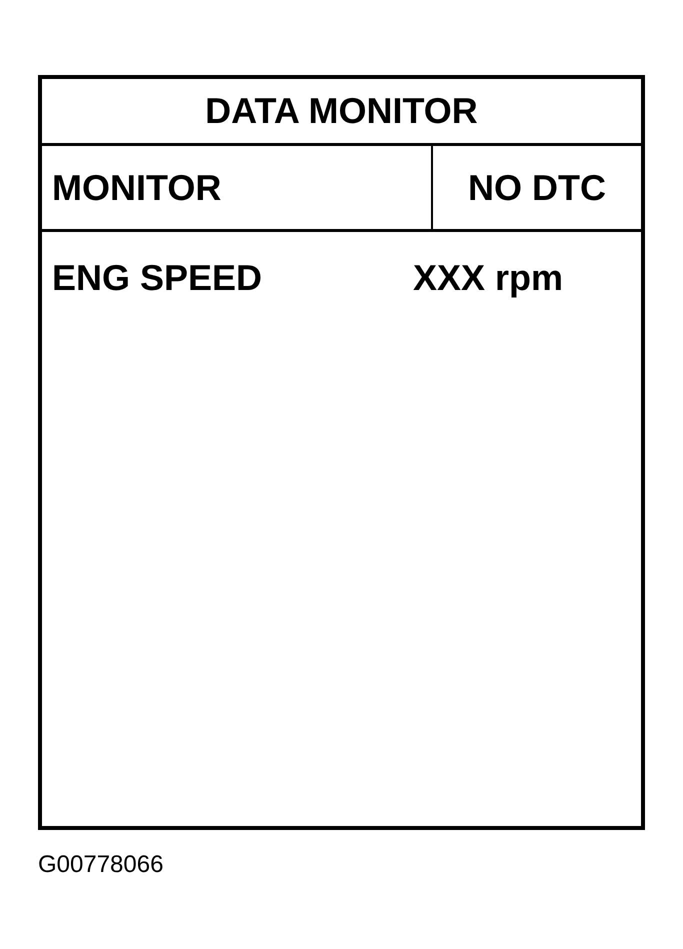 Image resolution: width=683 pixels, height=949 pixels. What do you see at coordinates (341, 111) in the screenshot?
I see `panel-title: DATA MONITOR` at bounding box center [341, 111].